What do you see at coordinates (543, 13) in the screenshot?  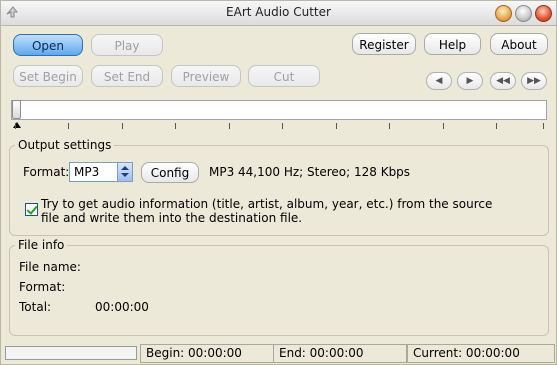 I see `close-button` at bounding box center [543, 13].